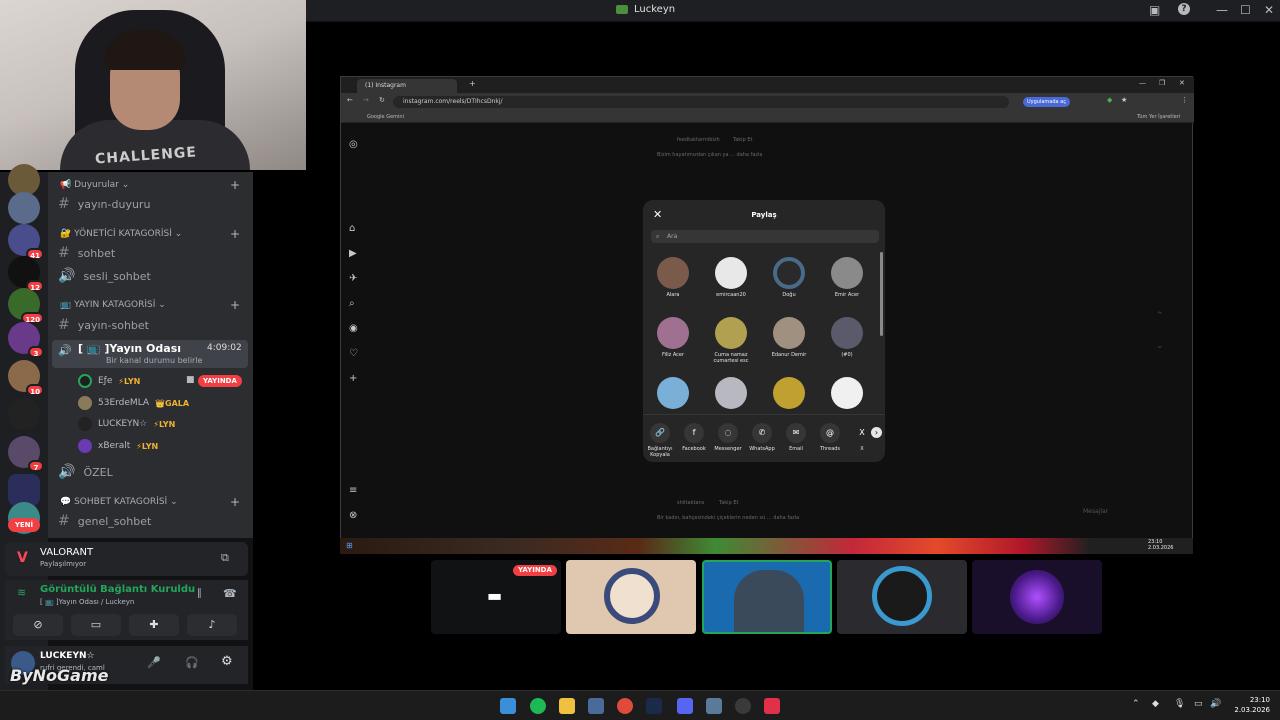 Image resolution: width=1280 pixels, height=720 pixels. Describe the element at coordinates (1162, 83) in the screenshot. I see `browser-restore: ❐` at that location.